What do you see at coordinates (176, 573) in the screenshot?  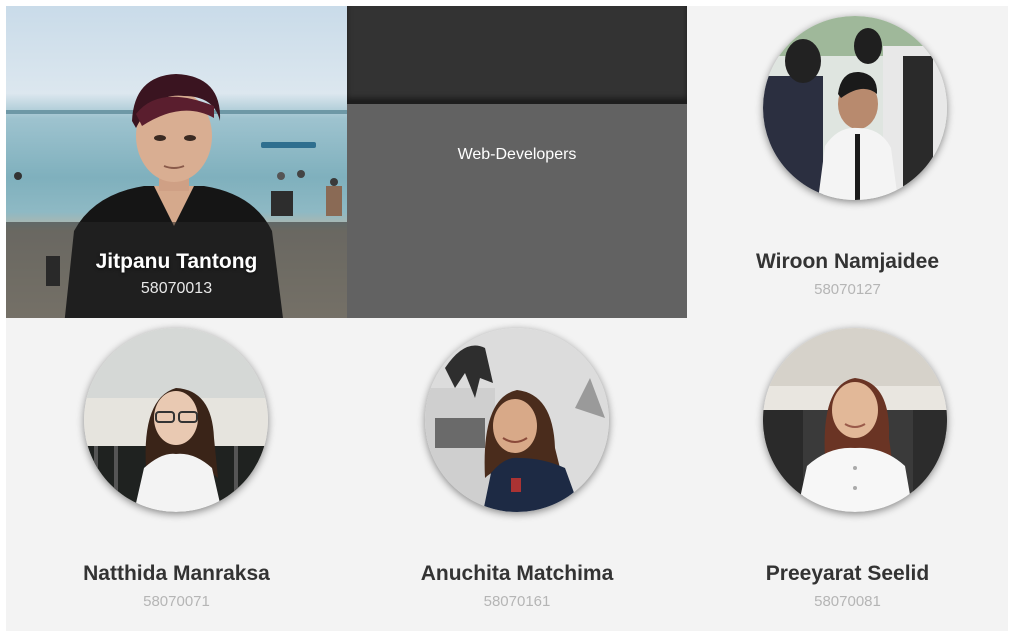 I see `member-name: Natthida Manraksa` at bounding box center [176, 573].